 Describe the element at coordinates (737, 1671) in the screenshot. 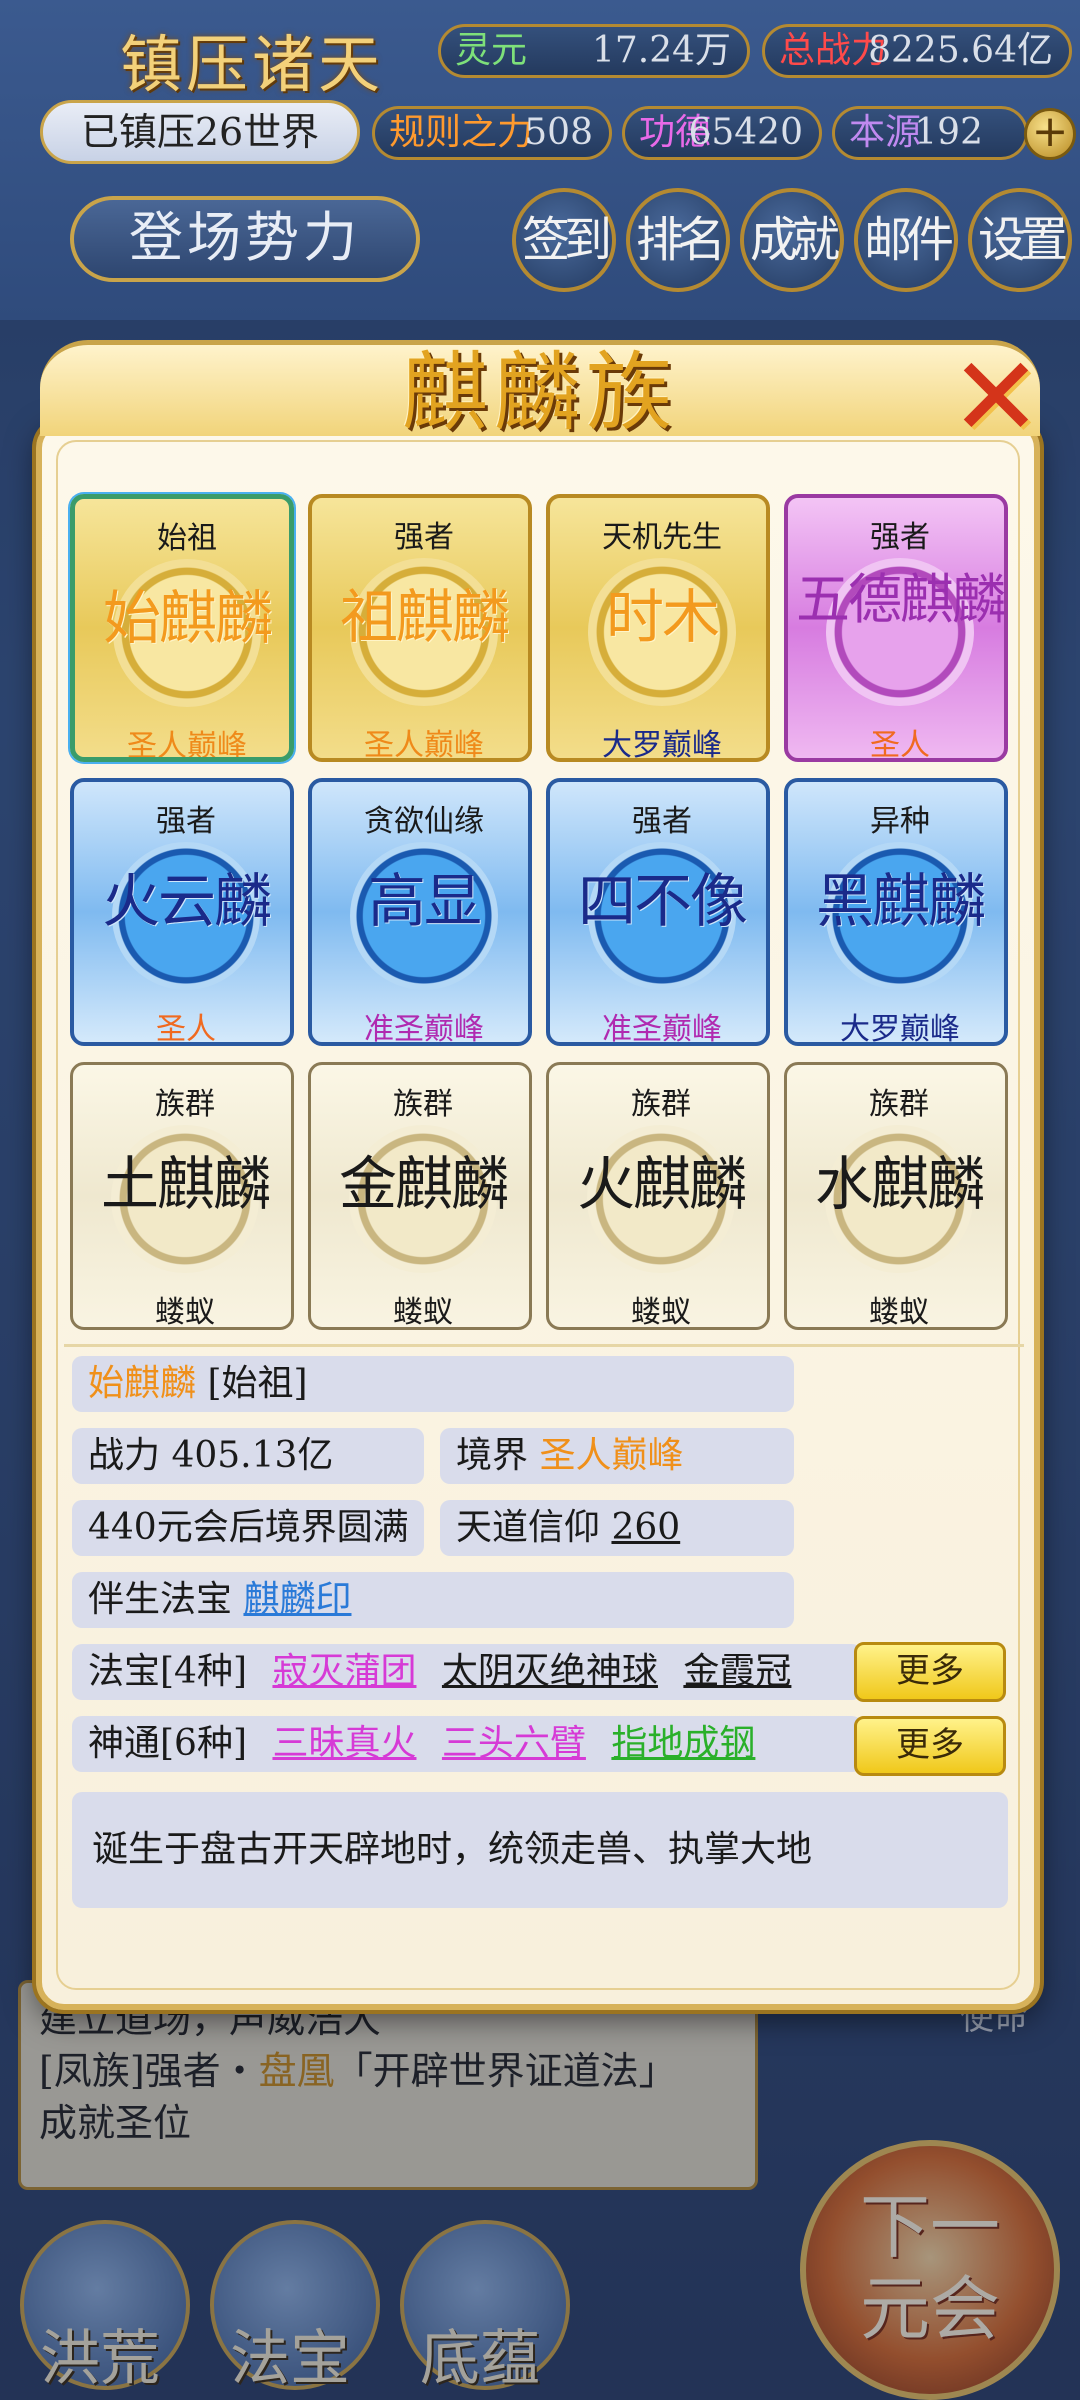

I see `treasure-link: 金霞冠` at that location.